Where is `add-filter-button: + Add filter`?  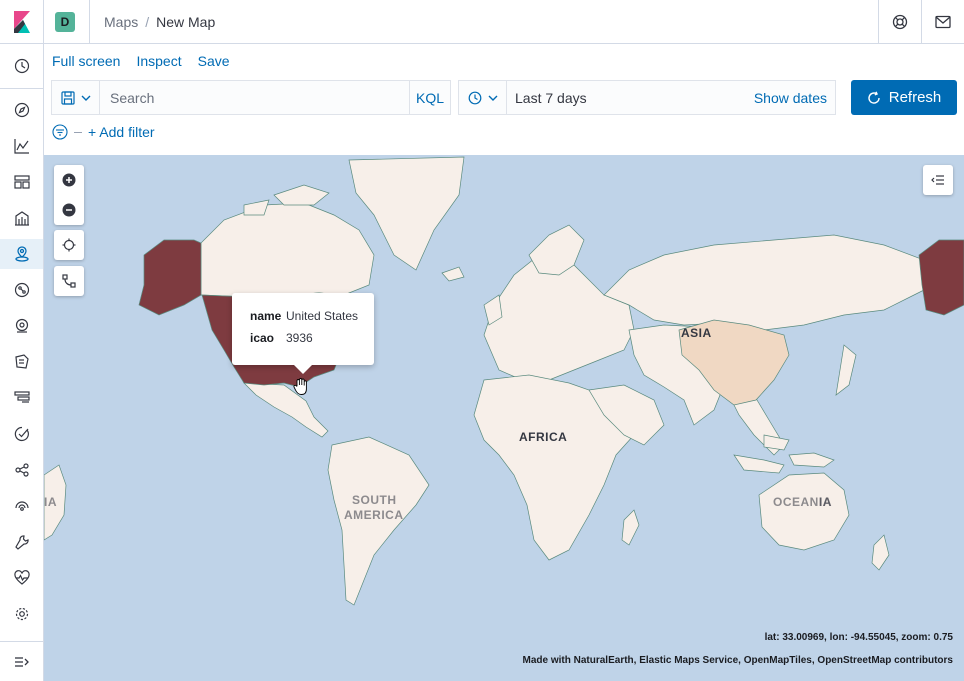 add-filter-button: + Add filter is located at coordinates (121, 132).